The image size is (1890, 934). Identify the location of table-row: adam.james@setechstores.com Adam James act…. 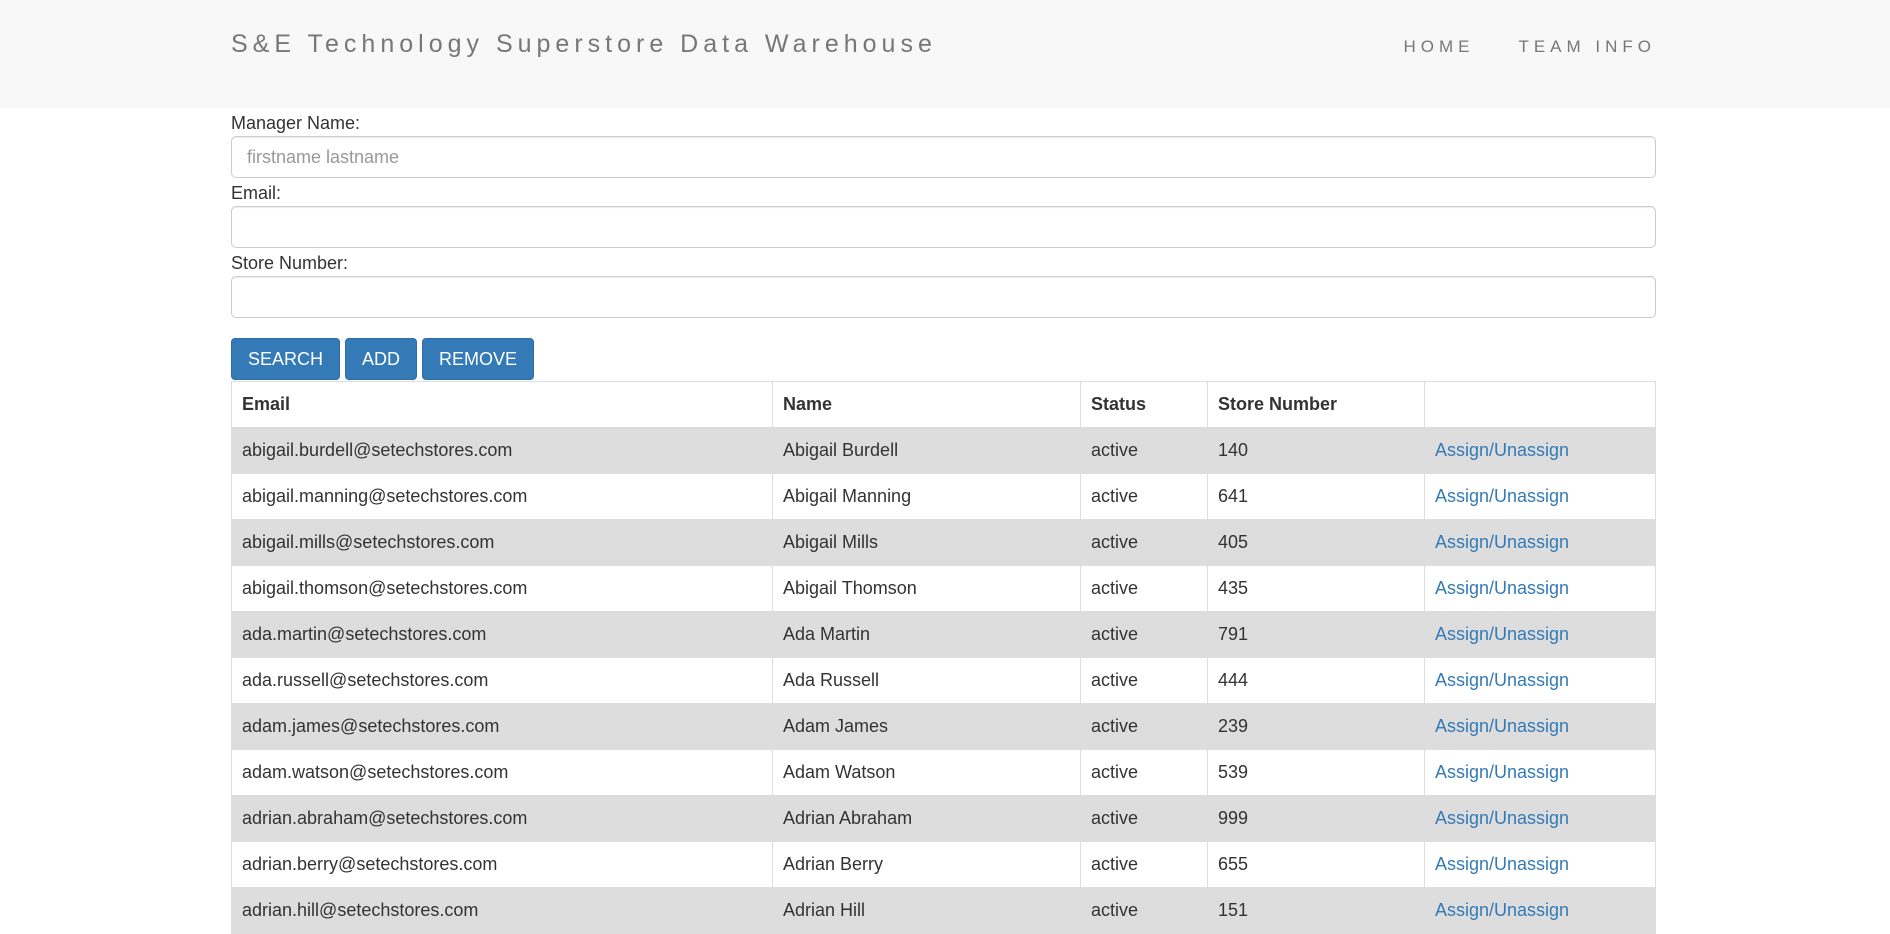
(943, 726).